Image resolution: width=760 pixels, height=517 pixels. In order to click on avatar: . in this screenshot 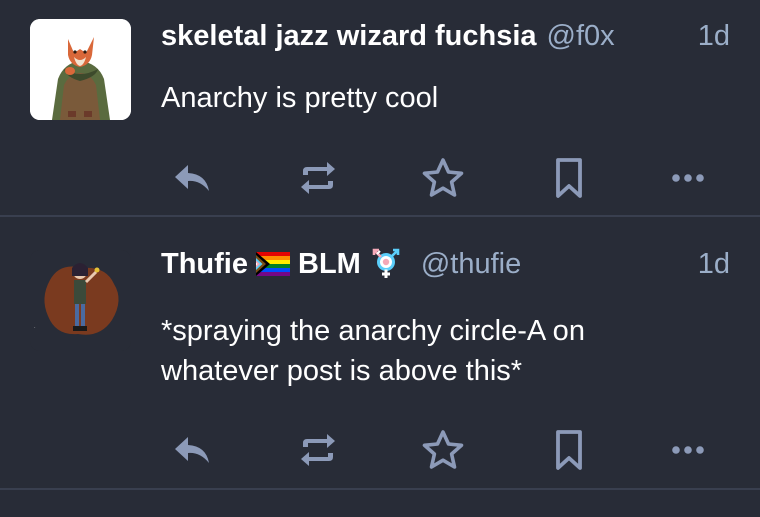, I will do `click(80, 300)`.